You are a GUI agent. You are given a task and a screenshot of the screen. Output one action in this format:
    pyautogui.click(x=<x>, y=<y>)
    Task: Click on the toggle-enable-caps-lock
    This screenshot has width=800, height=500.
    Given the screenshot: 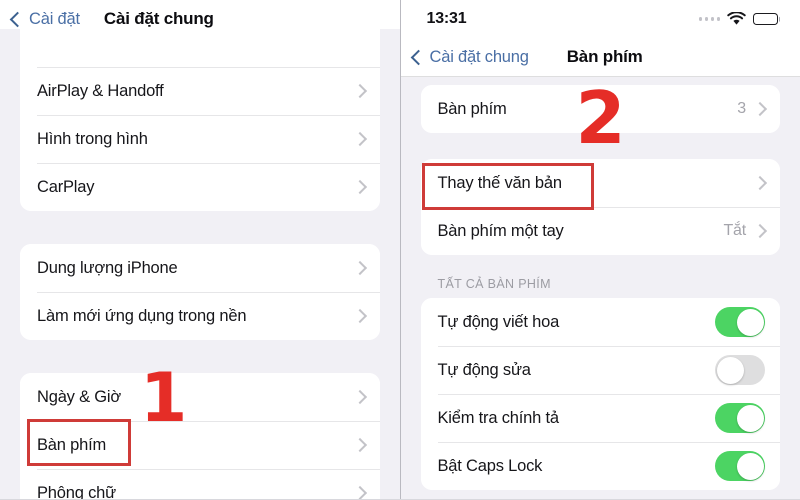 What is the action you would take?
    pyautogui.click(x=740, y=466)
    